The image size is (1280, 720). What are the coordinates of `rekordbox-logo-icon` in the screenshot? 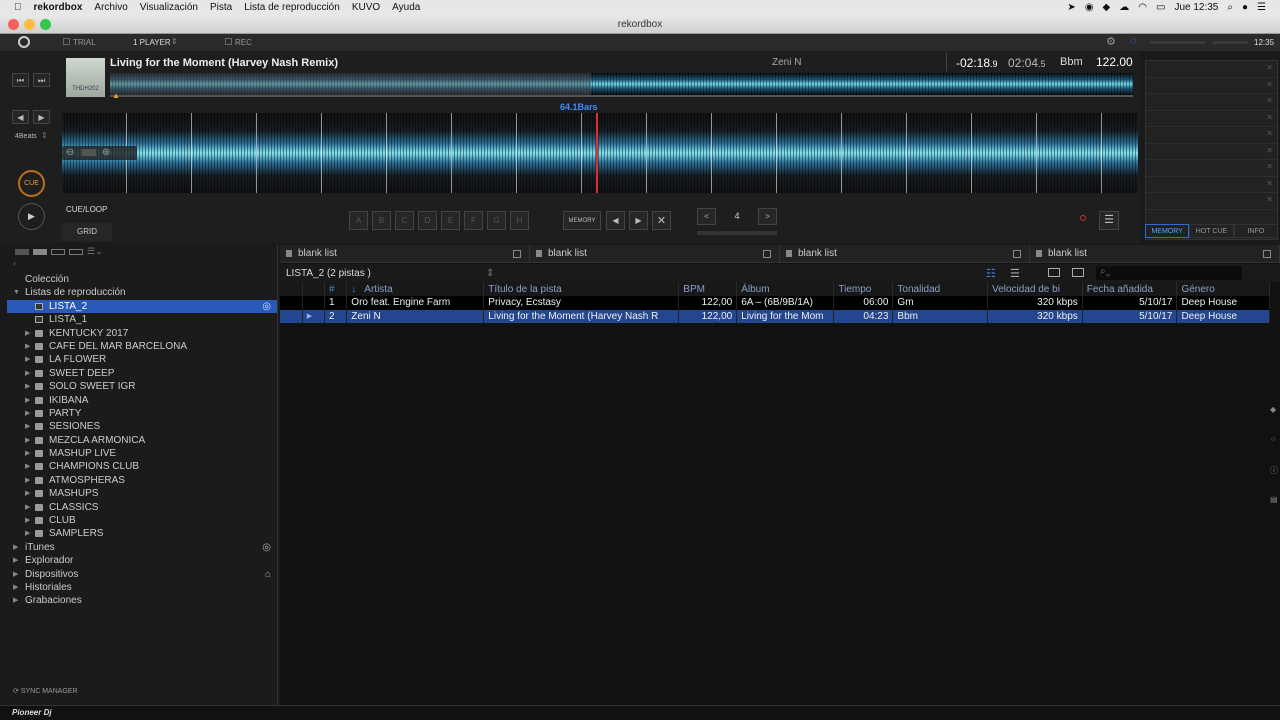 It's located at (24, 42).